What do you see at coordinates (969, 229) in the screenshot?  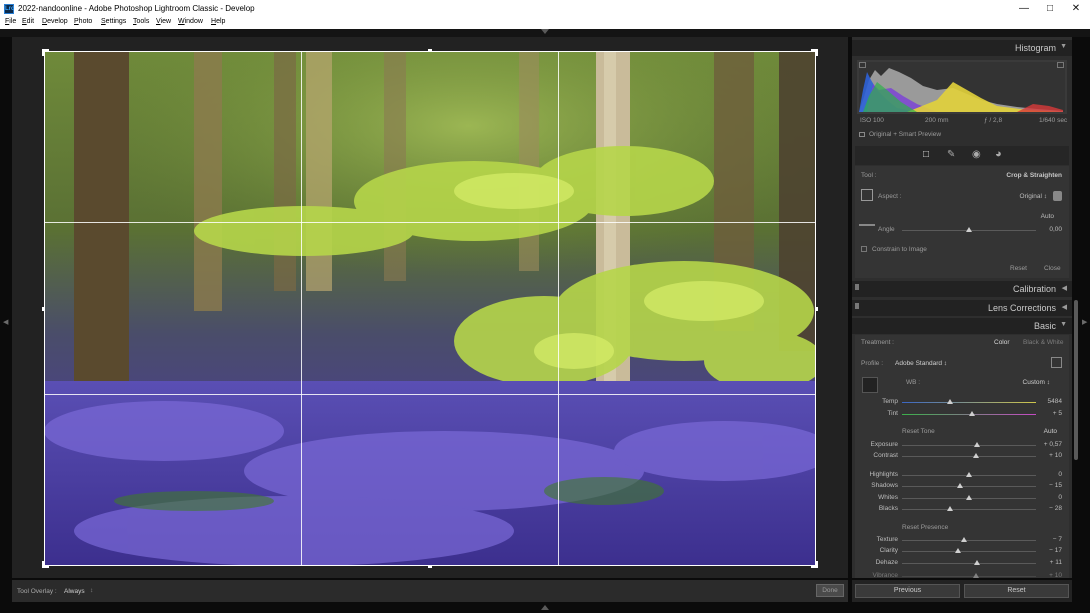 I see `angle-slider-thumb` at bounding box center [969, 229].